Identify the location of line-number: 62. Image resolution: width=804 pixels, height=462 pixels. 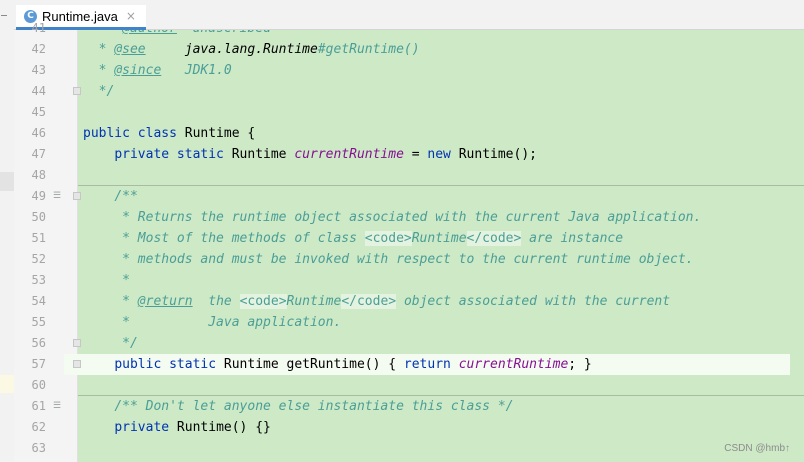
(38, 427).